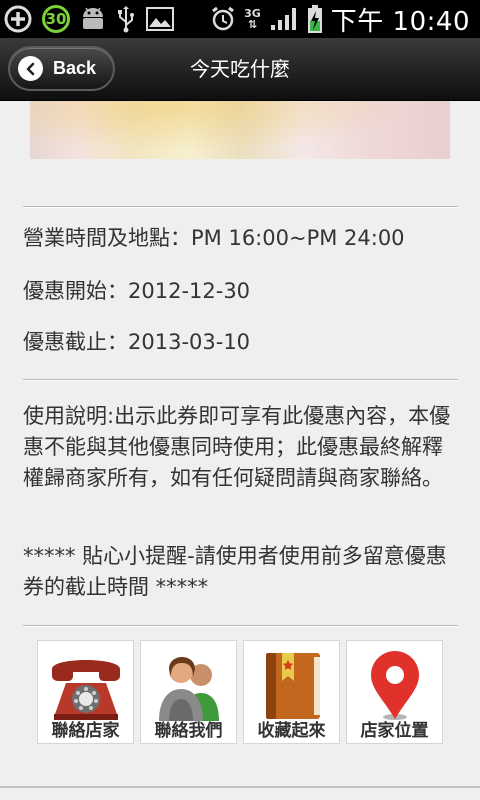  I want to click on store-location-label: 店家位置, so click(394, 731).